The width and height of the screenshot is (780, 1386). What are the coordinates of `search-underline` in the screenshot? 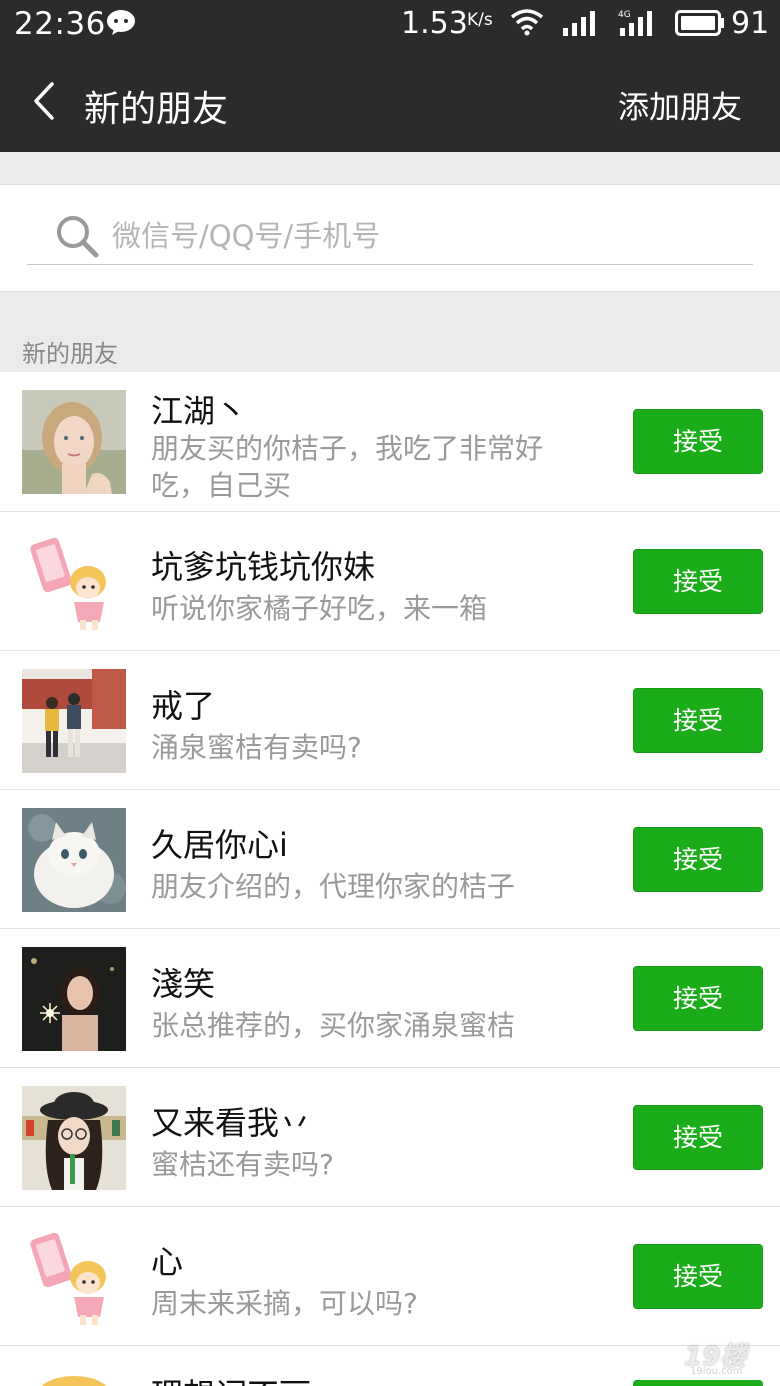 It's located at (390, 264).